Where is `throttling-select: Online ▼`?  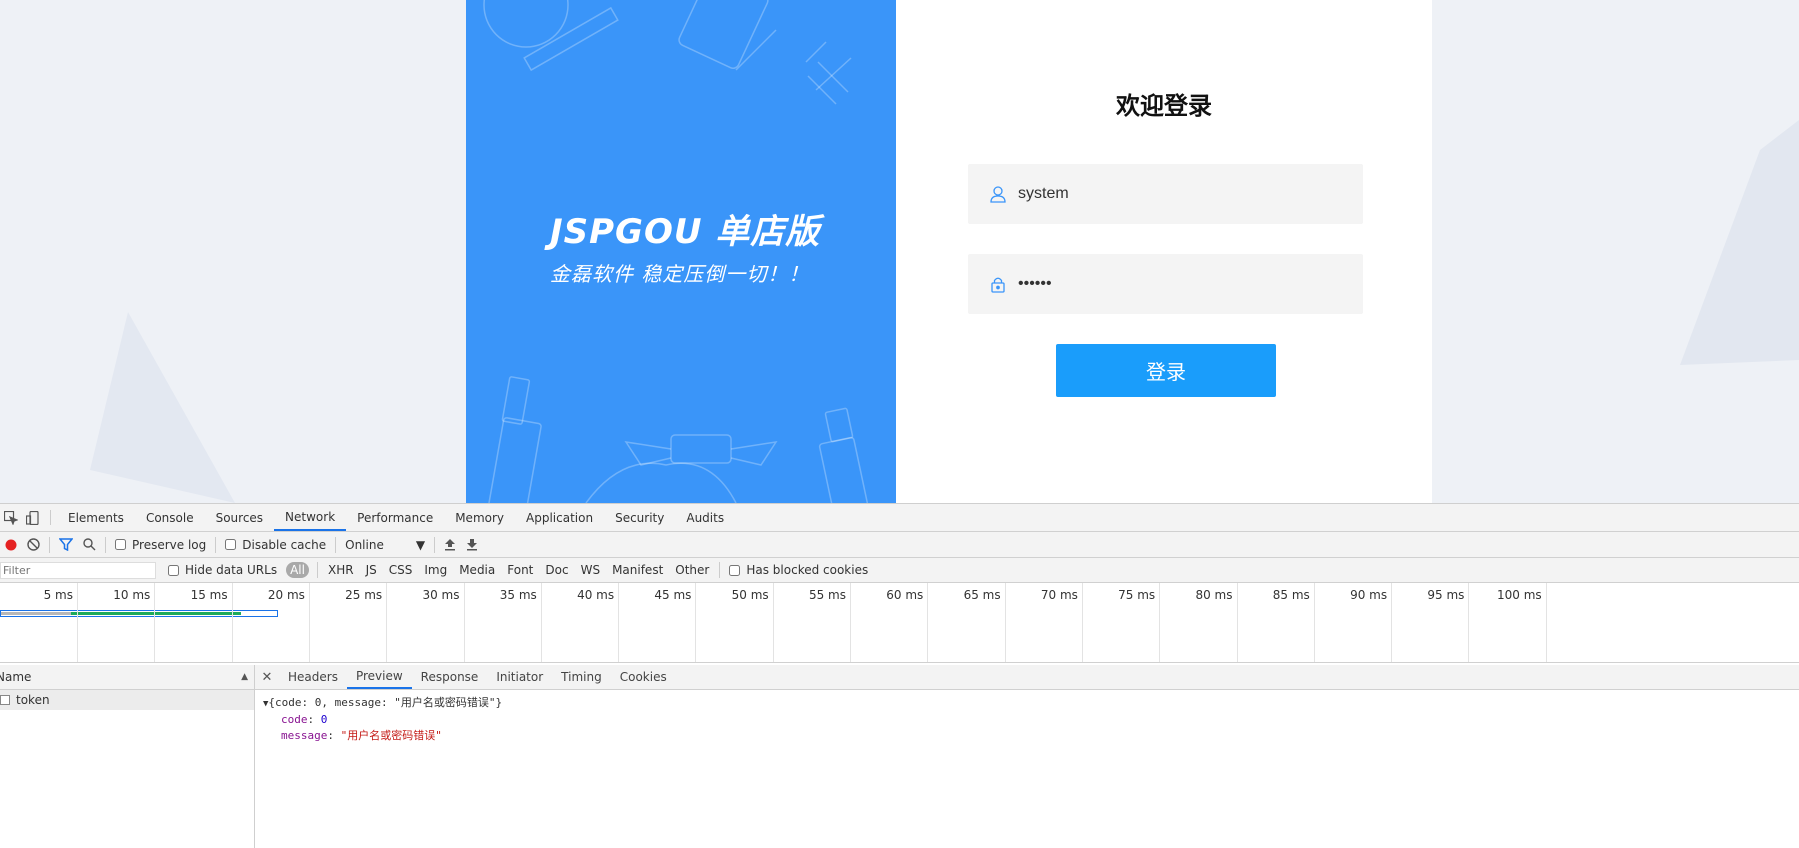 throttling-select: Online ▼ is located at coordinates (385, 545).